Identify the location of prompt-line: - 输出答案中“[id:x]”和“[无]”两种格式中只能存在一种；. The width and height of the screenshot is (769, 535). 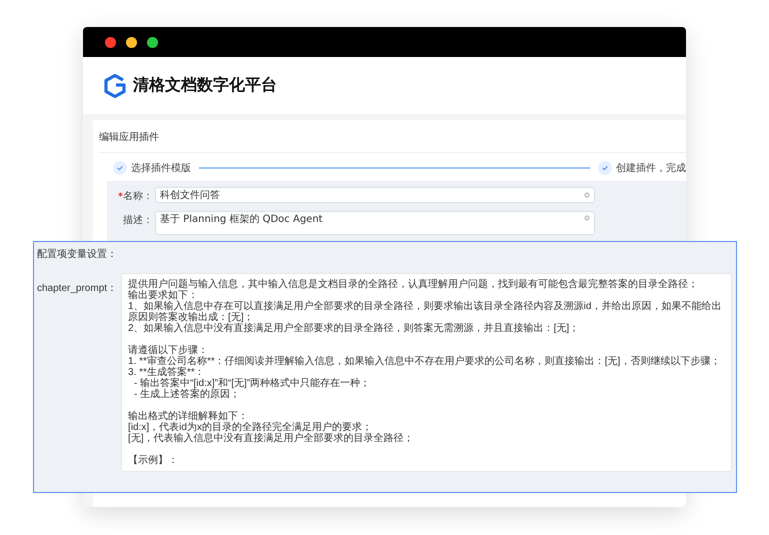
(252, 383).